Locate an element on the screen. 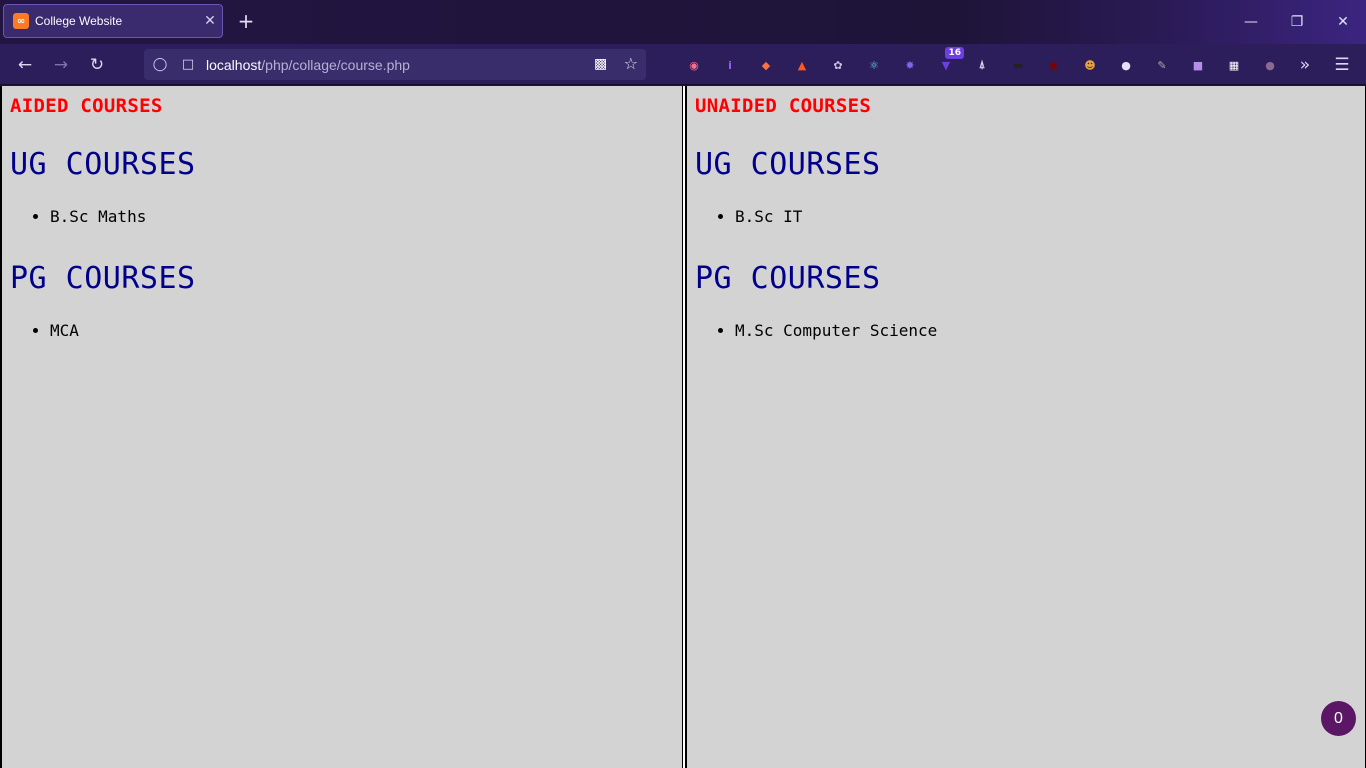 Image resolution: width=1366 pixels, height=768 pixels. aided-pg-list: MCA is located at coordinates (366, 331).